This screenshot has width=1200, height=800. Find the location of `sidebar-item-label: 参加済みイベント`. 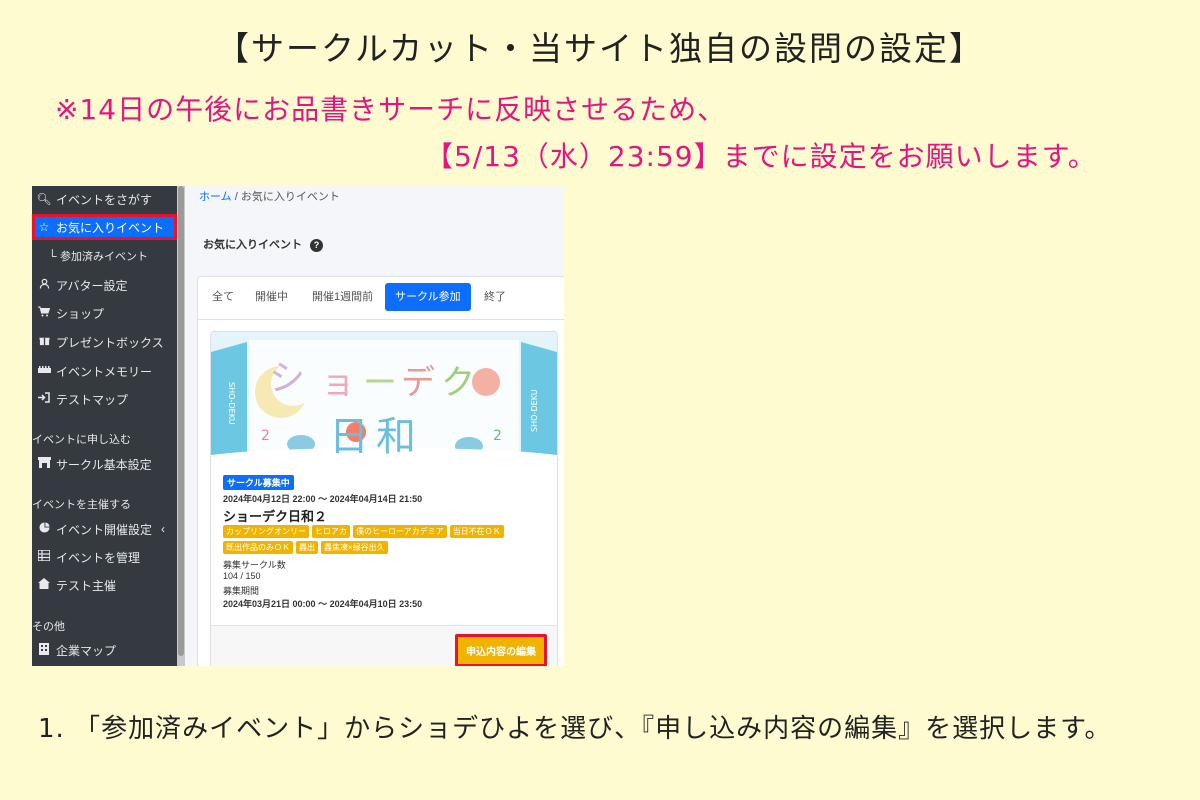

sidebar-item-label: 参加済みイベント is located at coordinates (104, 257).